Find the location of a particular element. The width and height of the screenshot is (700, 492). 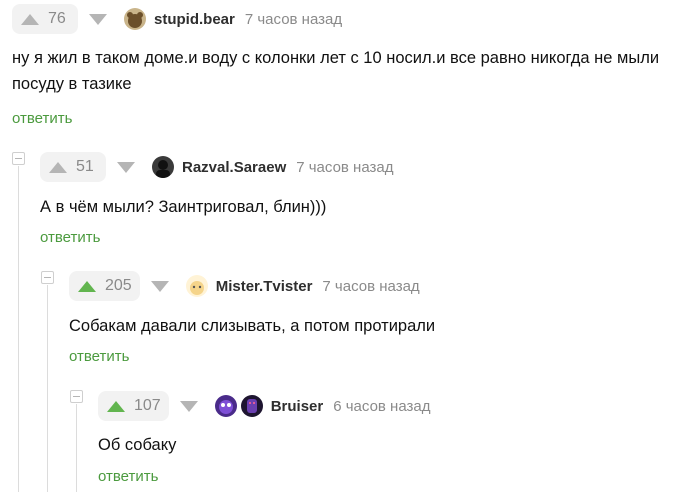

monster-avatar-icon is located at coordinates (225, 406).